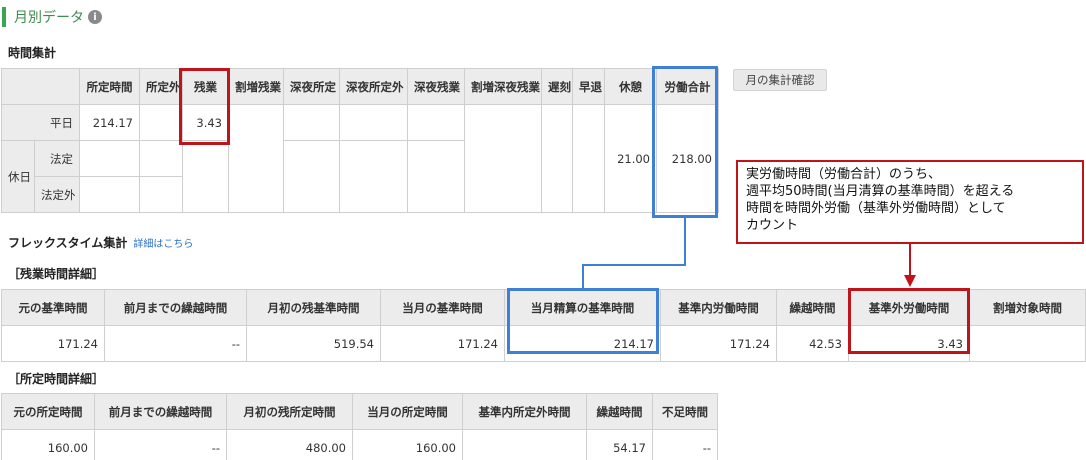 The width and height of the screenshot is (1086, 460). I want to click on flex-time-heading: フレックスタイム集計 詳細はこちら, so click(100, 242).